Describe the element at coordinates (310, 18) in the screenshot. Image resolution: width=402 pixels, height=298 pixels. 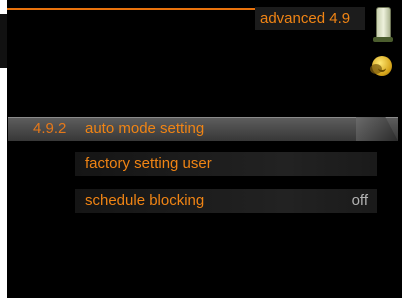
I see `page-title: advanced 4.9` at that location.